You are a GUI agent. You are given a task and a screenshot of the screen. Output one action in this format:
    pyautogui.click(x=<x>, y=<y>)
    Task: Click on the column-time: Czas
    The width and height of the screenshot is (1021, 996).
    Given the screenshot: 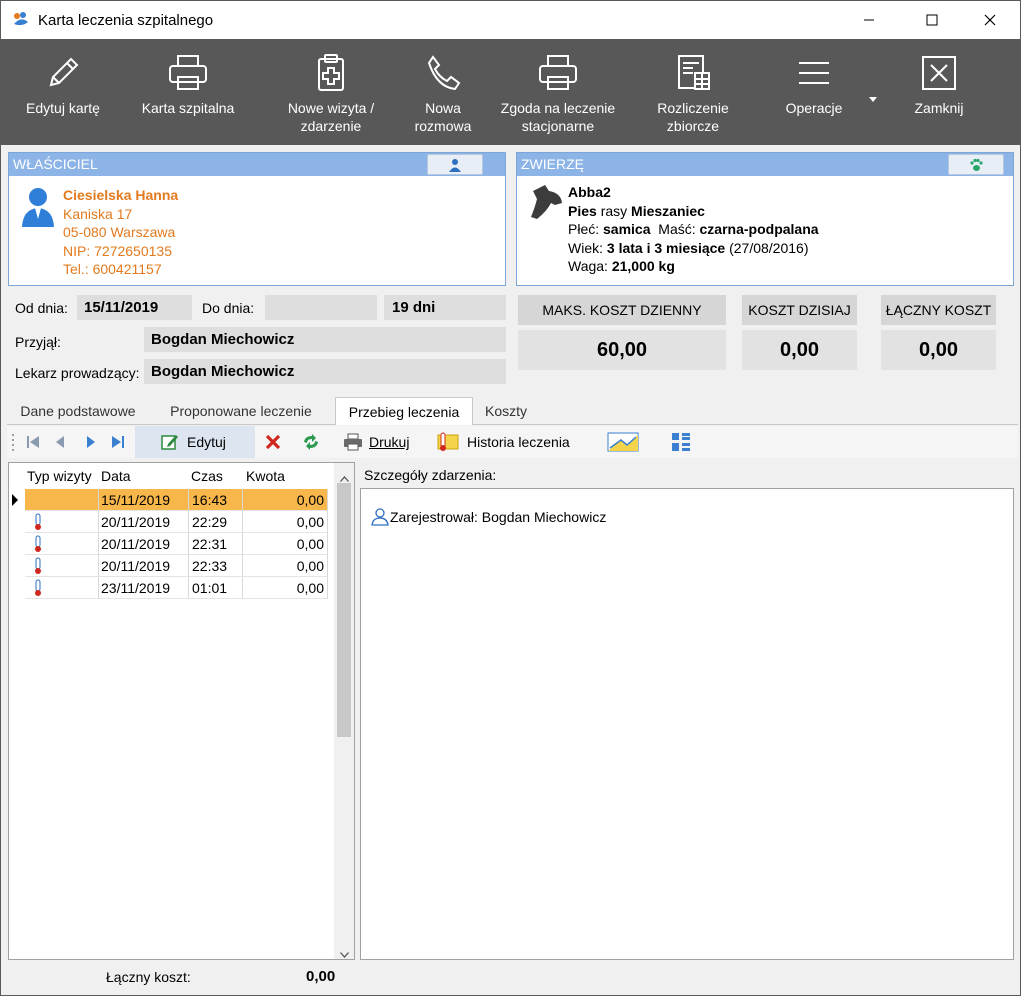 What is the action you would take?
    pyautogui.click(x=207, y=476)
    